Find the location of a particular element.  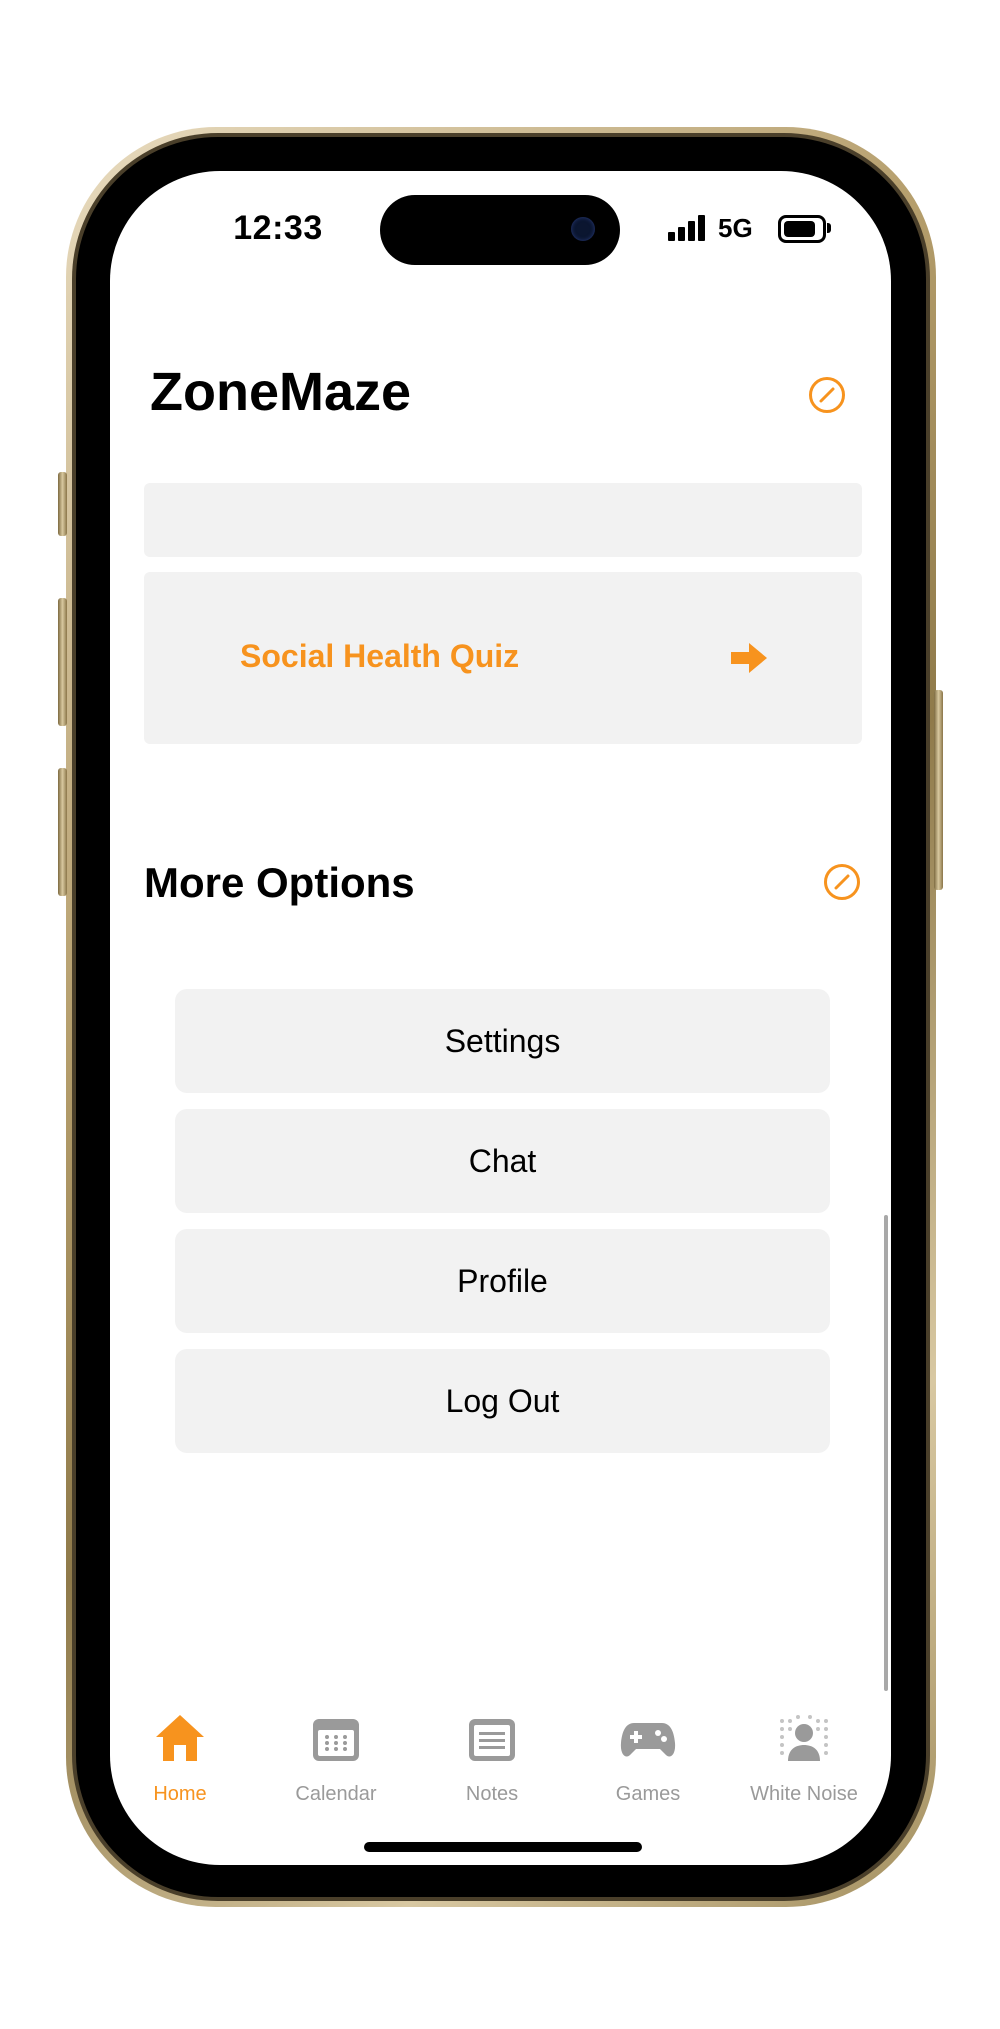

white-noise-icon is located at coordinates (804, 1738).